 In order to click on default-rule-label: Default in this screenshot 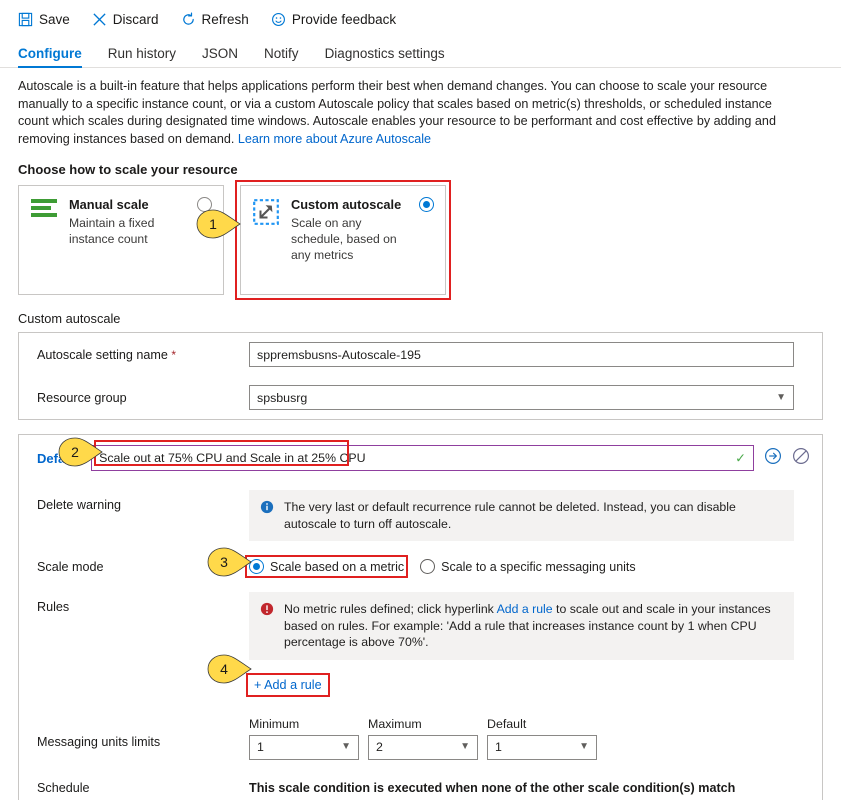, I will do `click(59, 458)`.